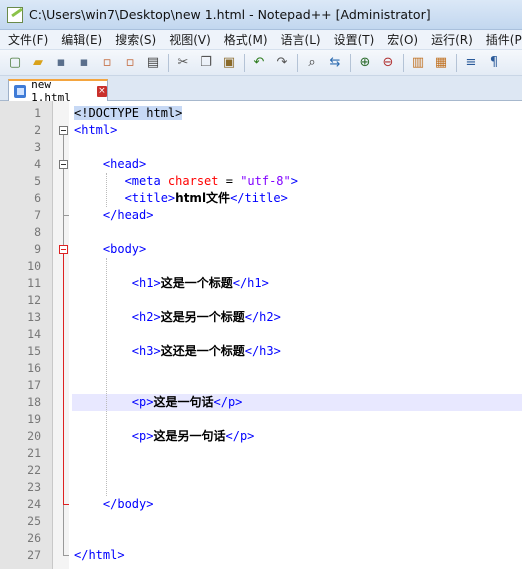 This screenshot has height=569, width=522. What do you see at coordinates (135, 39) in the screenshot?
I see `menu-item-2: 搜索(S)` at bounding box center [135, 39].